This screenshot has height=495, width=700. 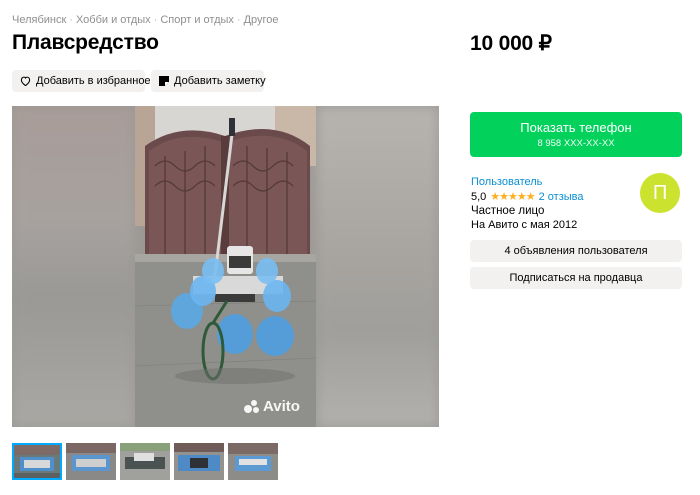 What do you see at coordinates (660, 193) in the screenshot?
I see `avatar: П` at bounding box center [660, 193].